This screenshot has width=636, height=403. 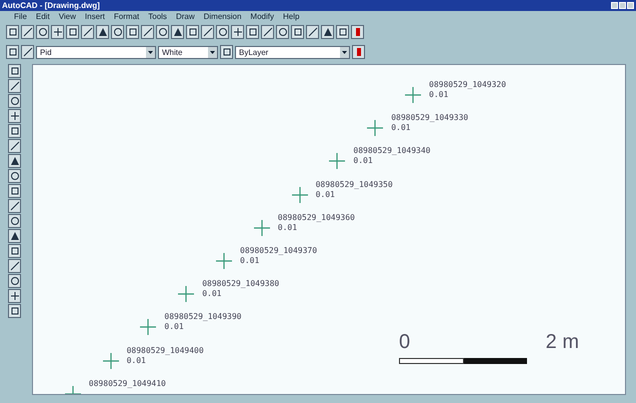 What do you see at coordinates (43, 16) in the screenshot?
I see `menu-item: Edit` at bounding box center [43, 16].